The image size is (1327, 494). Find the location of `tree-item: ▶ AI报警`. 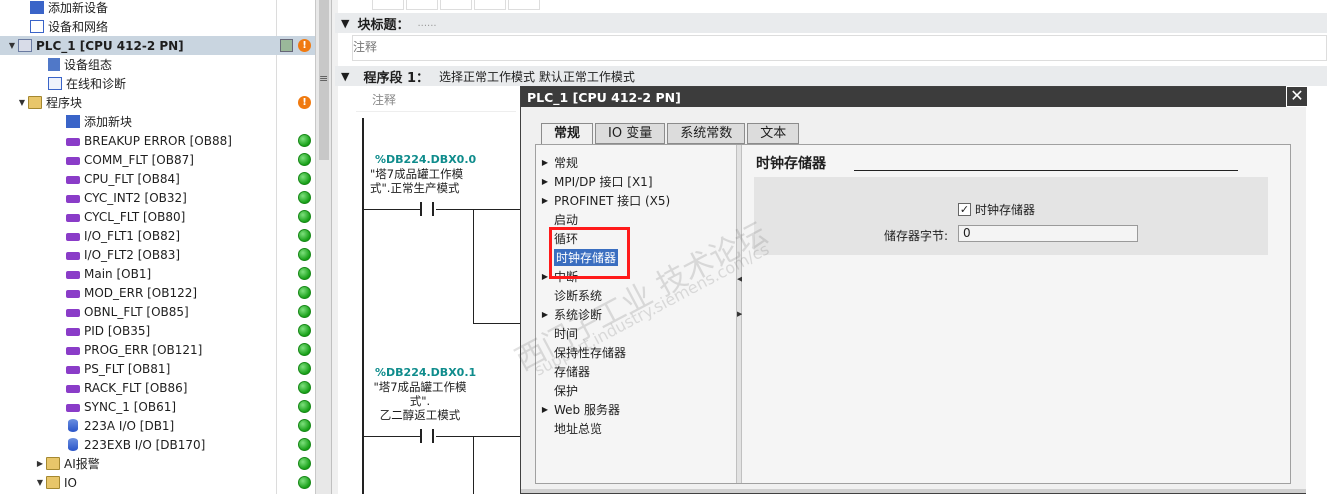

tree-item: ▶ AI报警 is located at coordinates (157, 463).